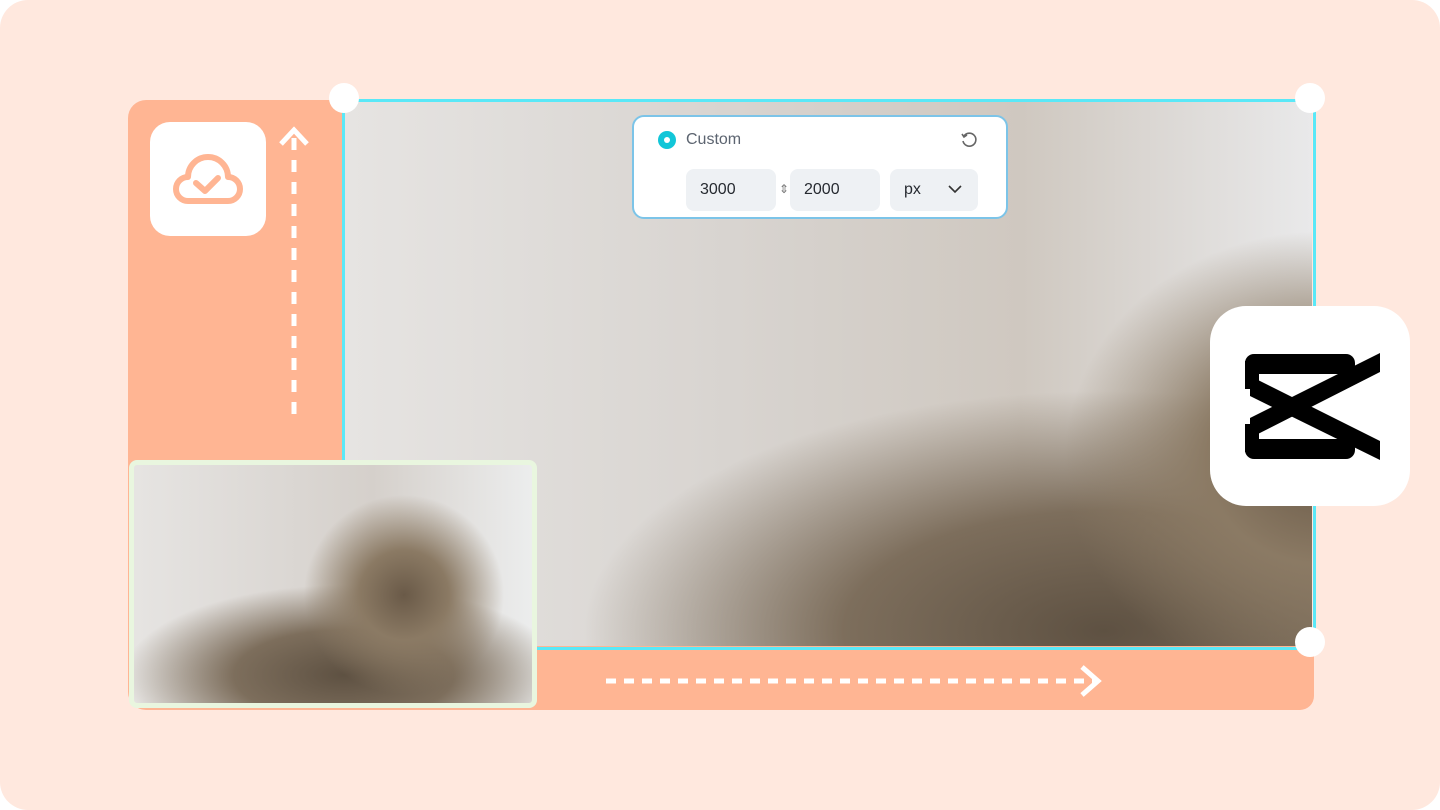 The width and height of the screenshot is (1440, 810). What do you see at coordinates (934, 190) in the screenshot?
I see `unit-dropdown: px` at bounding box center [934, 190].